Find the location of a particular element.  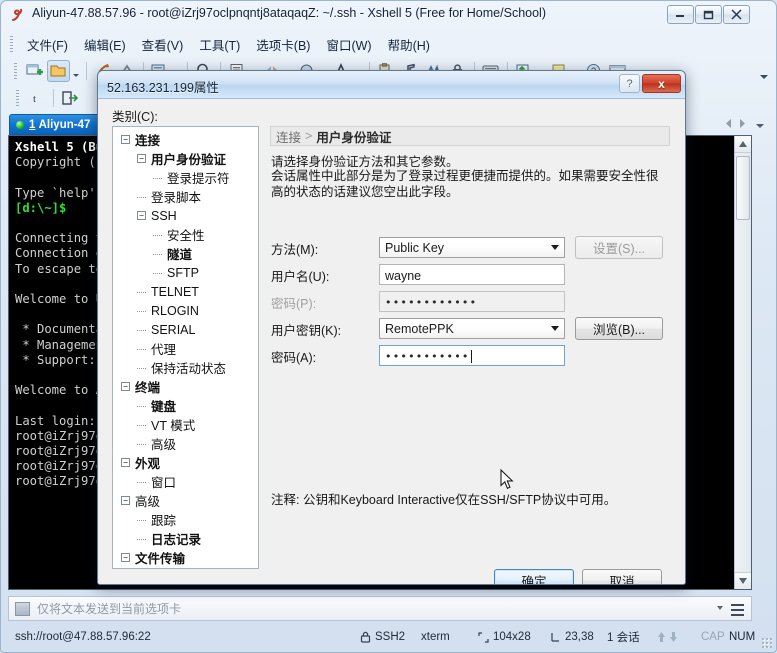

username-input: wayne is located at coordinates (472, 274).